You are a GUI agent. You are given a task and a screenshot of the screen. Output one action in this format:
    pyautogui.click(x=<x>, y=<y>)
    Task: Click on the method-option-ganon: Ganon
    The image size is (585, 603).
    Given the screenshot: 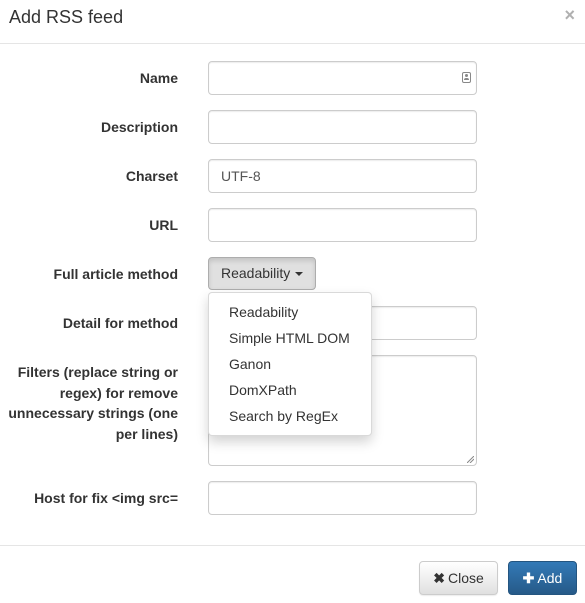 What is the action you would take?
    pyautogui.click(x=290, y=364)
    